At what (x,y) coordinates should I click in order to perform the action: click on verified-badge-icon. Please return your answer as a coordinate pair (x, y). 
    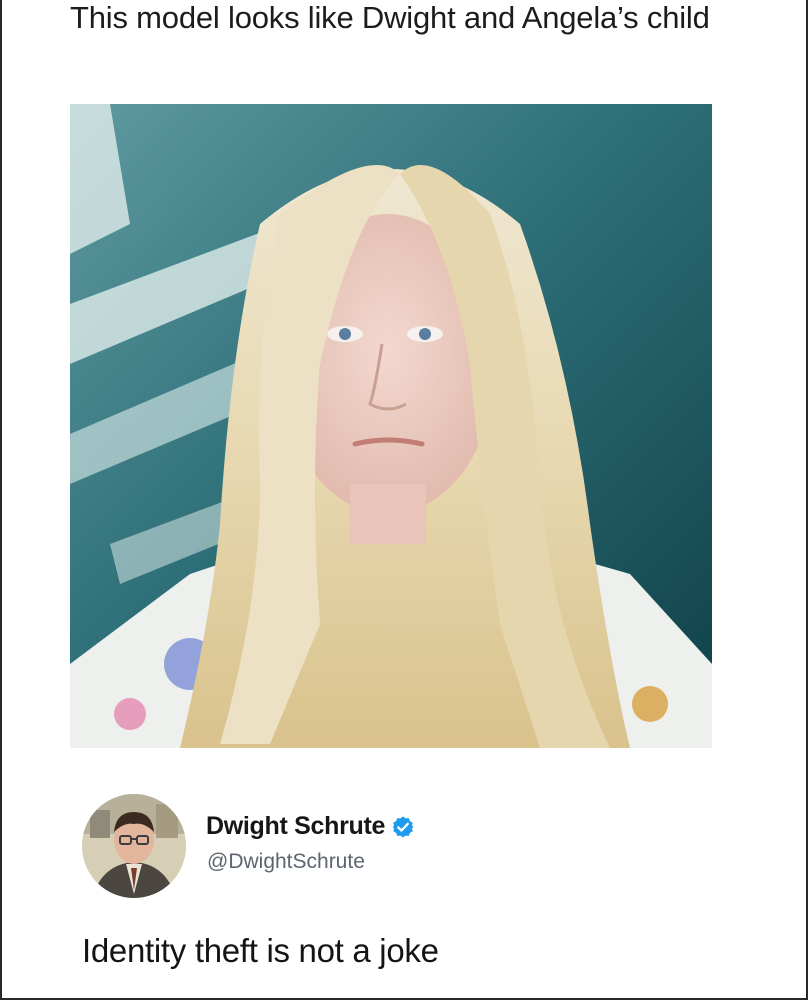
    Looking at the image, I should click on (403, 827).